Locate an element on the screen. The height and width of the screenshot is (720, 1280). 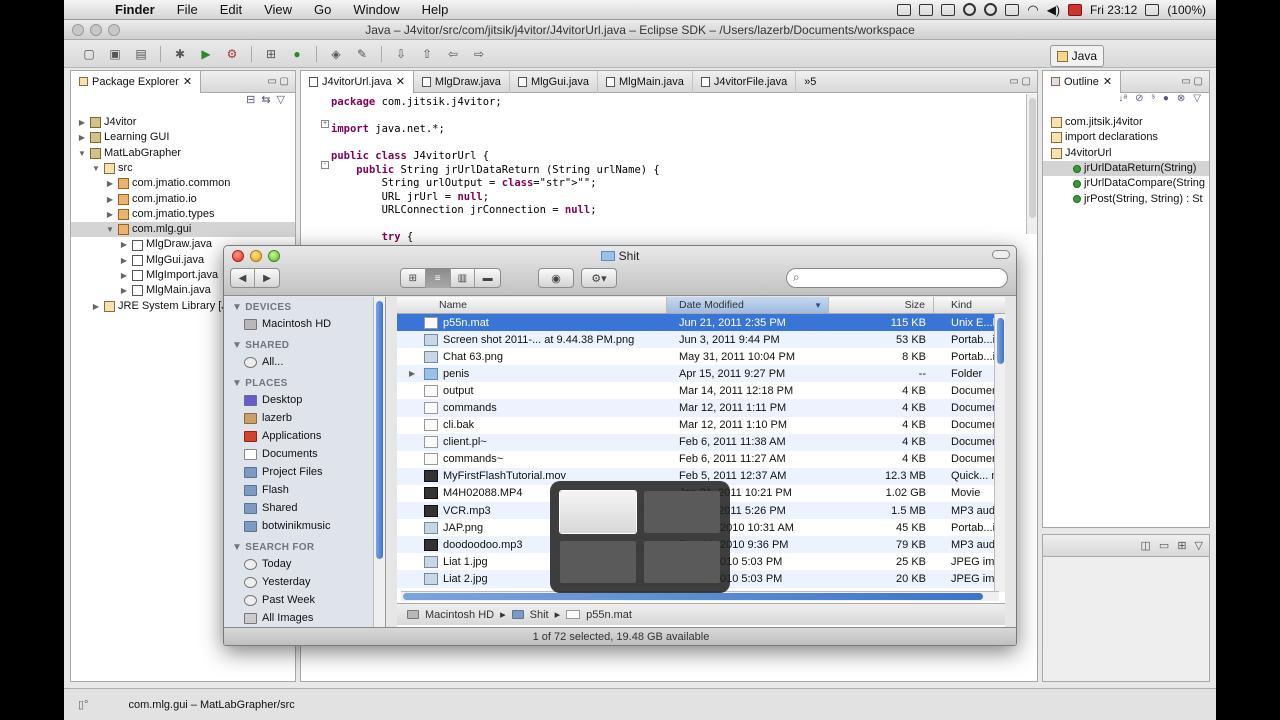
toolbar-icon: ▭ is located at coordinates (1164, 545).